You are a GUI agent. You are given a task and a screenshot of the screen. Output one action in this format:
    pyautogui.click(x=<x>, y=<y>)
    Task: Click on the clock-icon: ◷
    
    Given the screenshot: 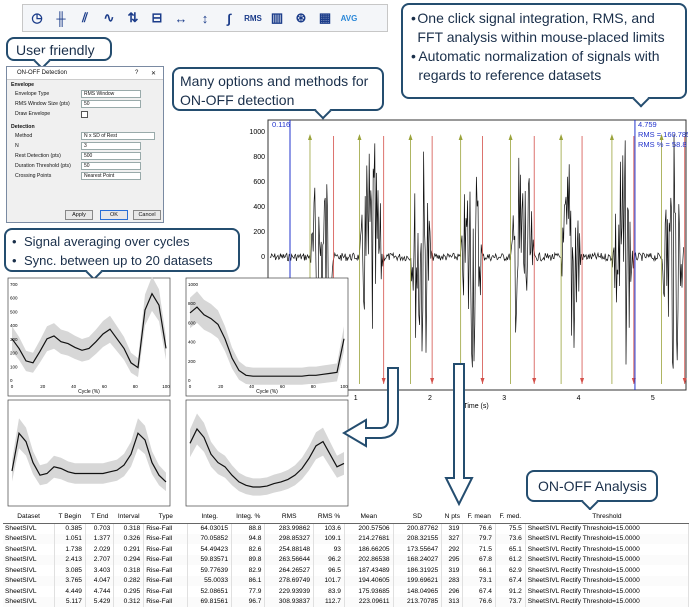 What is the action you would take?
    pyautogui.click(x=37, y=18)
    